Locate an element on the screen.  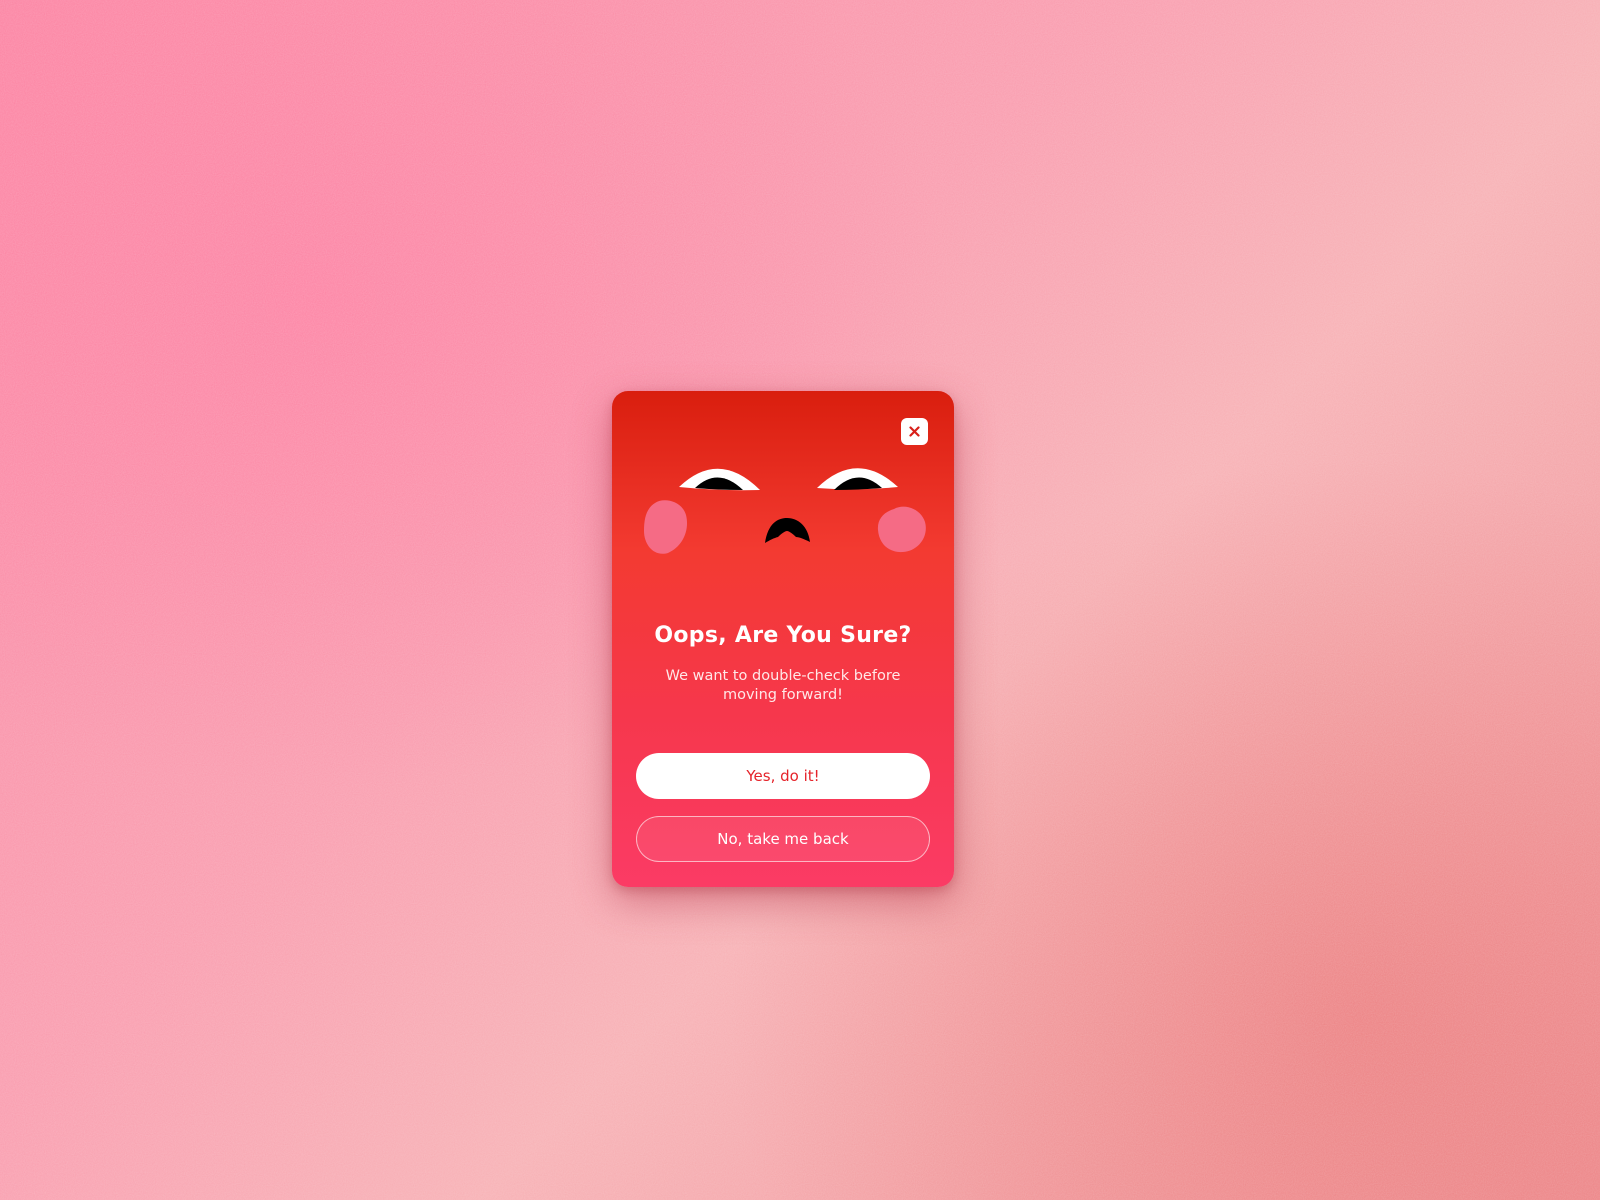
sad-face-illustration is located at coordinates (785, 511).